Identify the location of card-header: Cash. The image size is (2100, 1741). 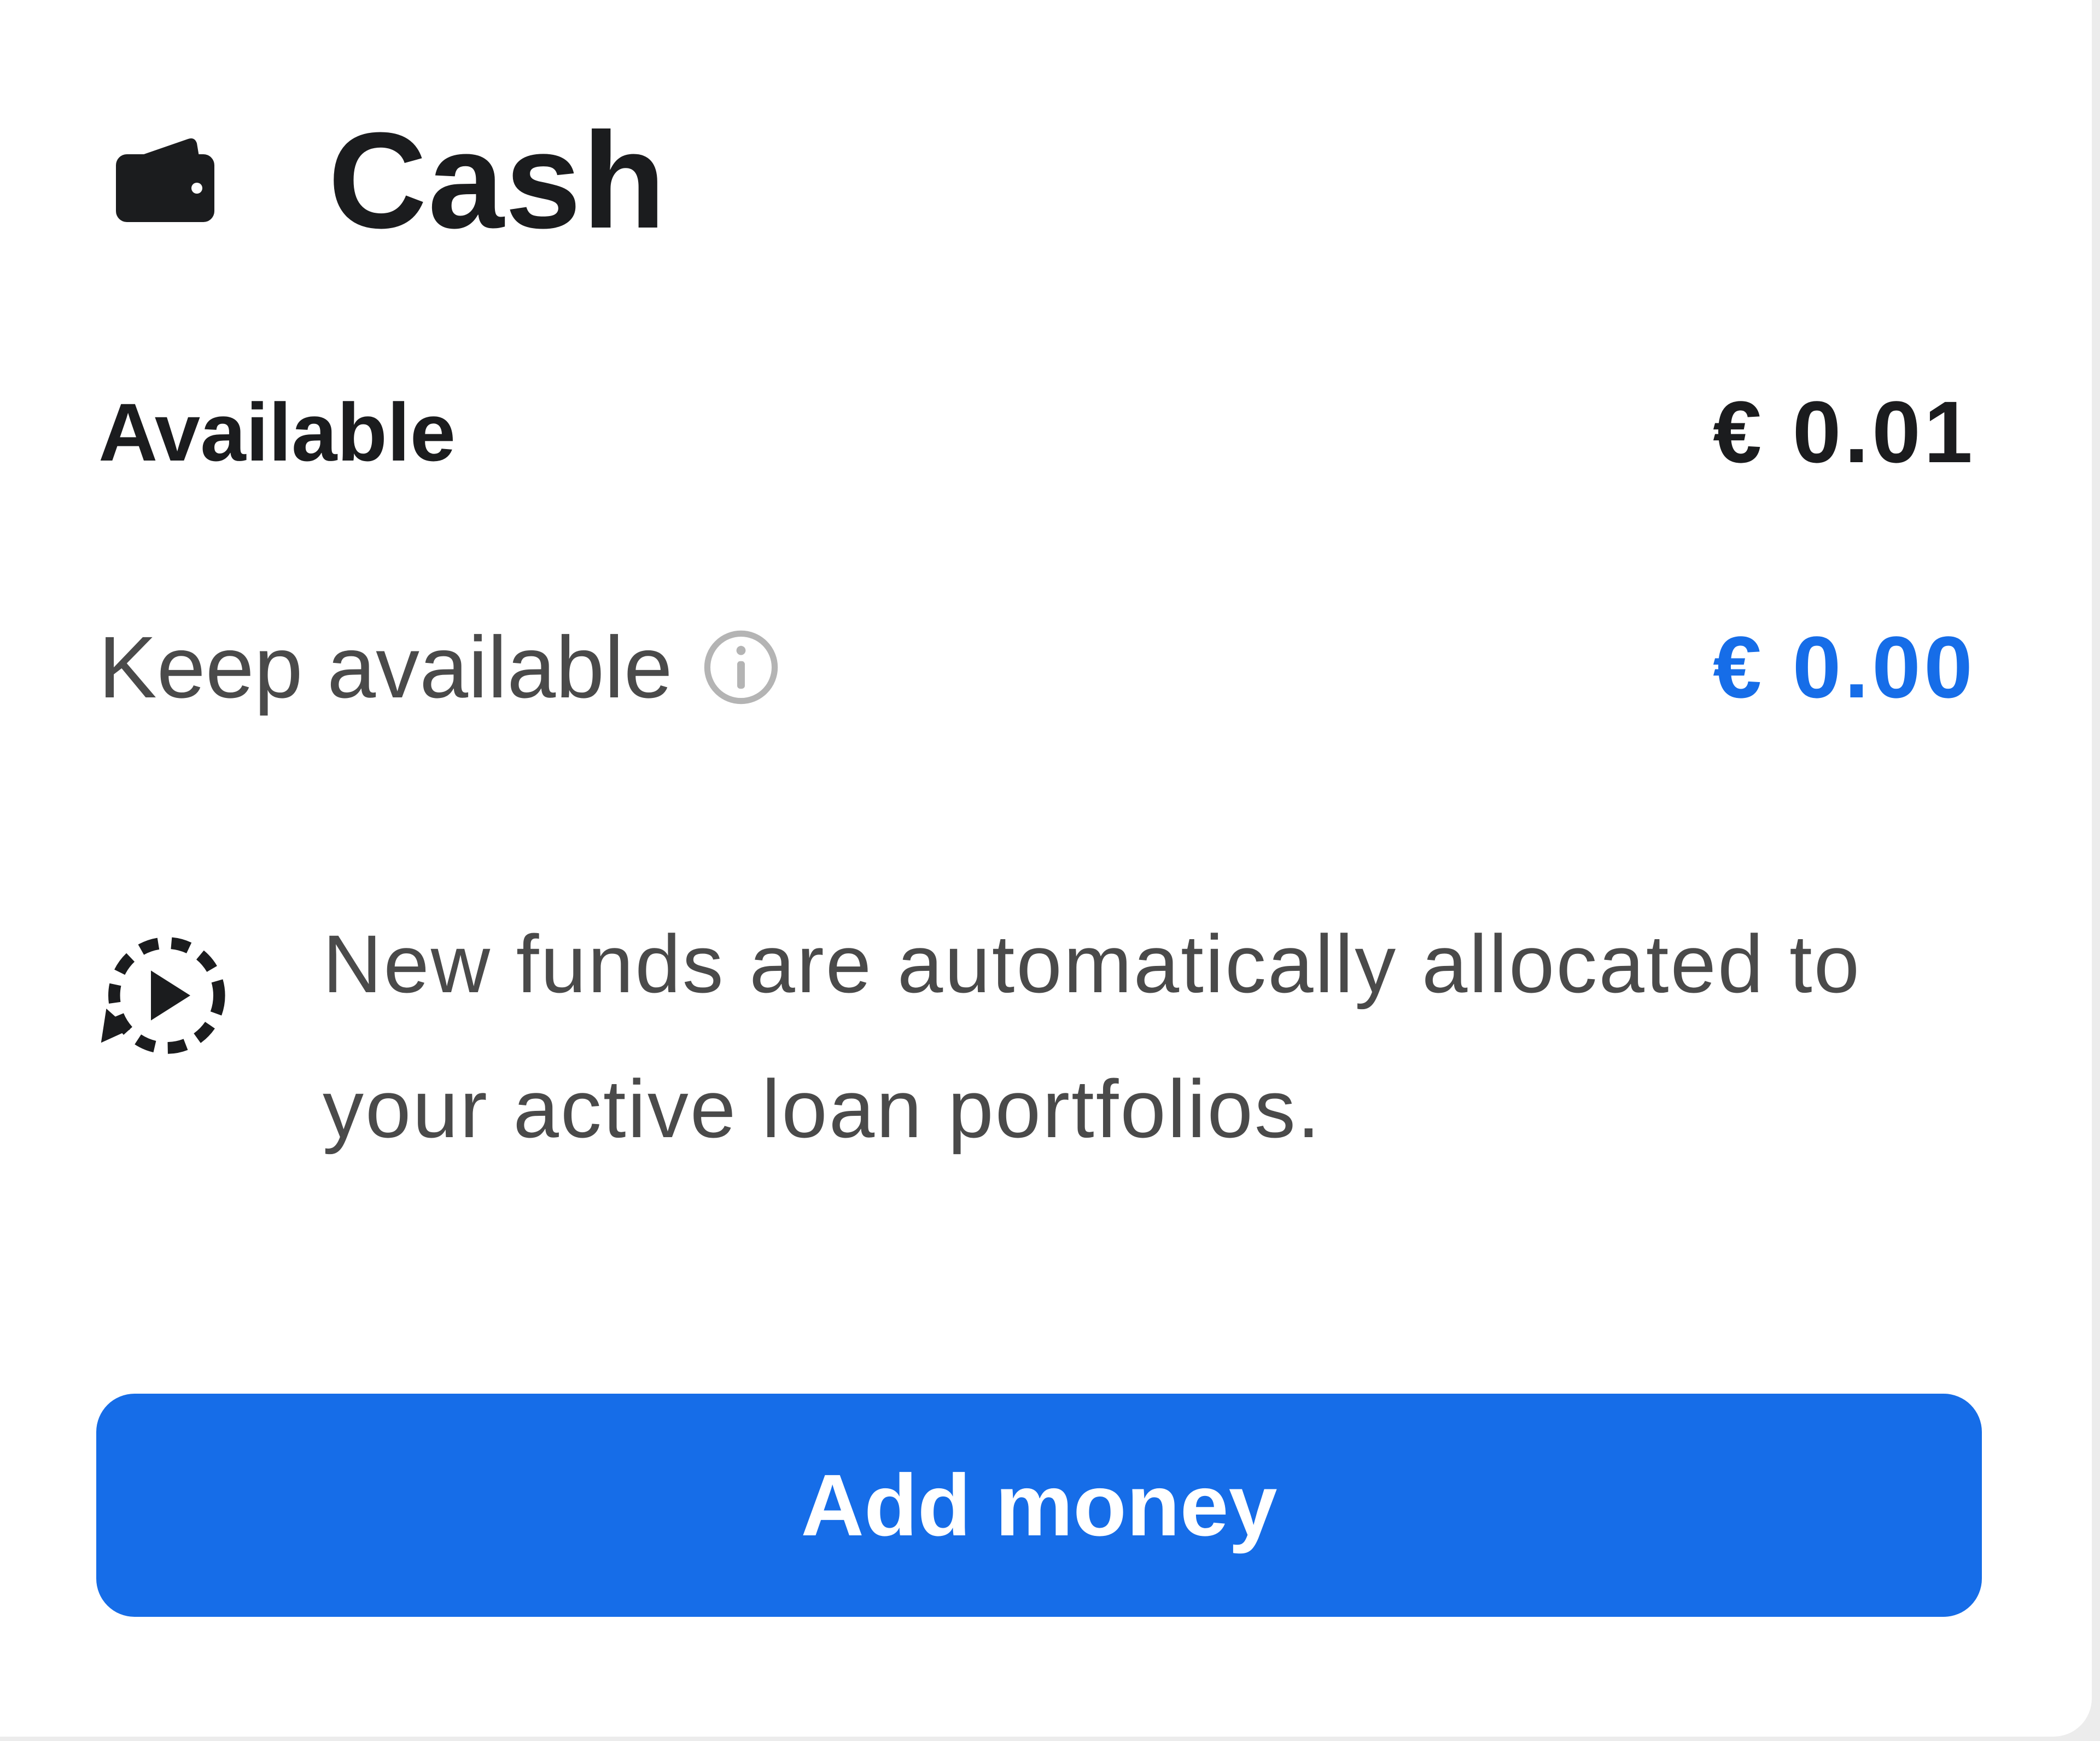
(388, 180).